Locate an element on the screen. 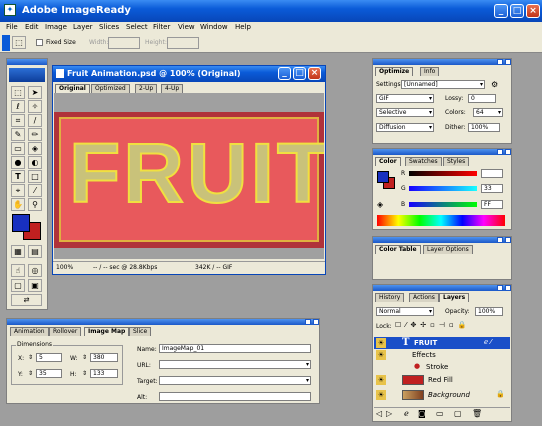 The width and height of the screenshot is (542, 426). first-frame-icon: ◁ is located at coordinates (379, 413).